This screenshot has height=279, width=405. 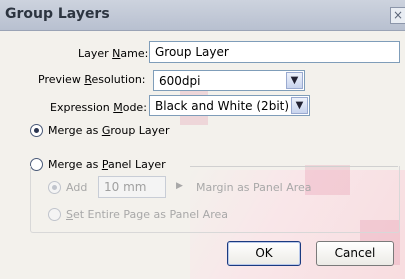 What do you see at coordinates (254, 187) in the screenshot?
I see `margin-label: Margin as Panel Area` at bounding box center [254, 187].